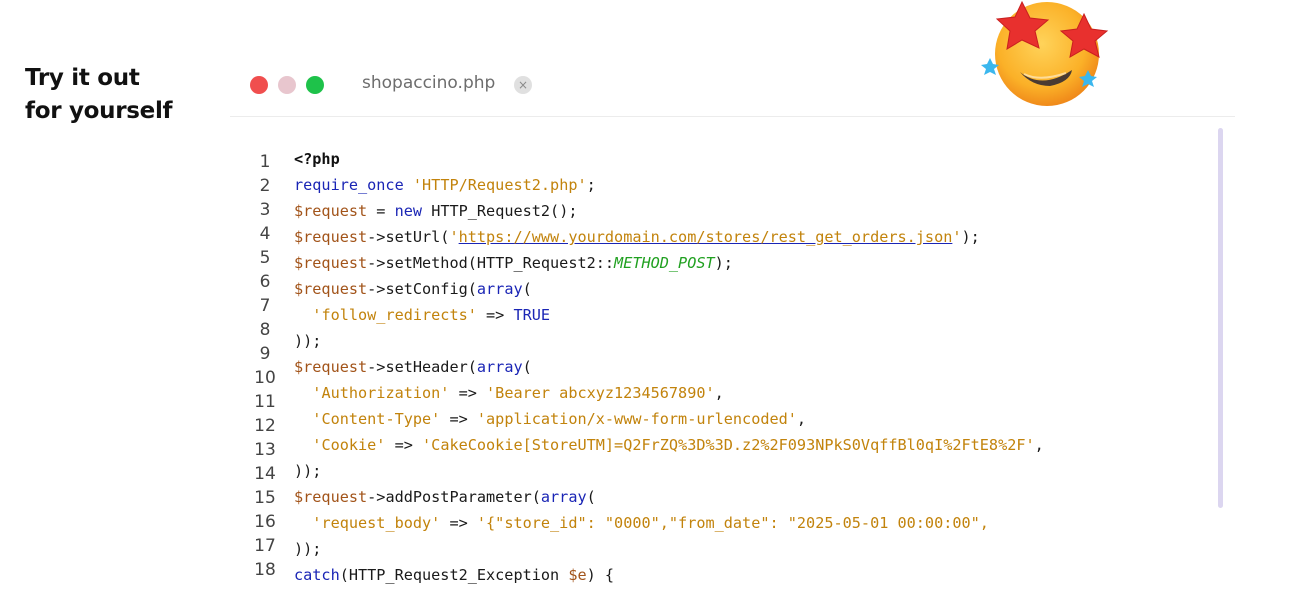 This screenshot has height=616, width=1300. Describe the element at coordinates (315, 85) in the screenshot. I see `maximize-window-icon` at that location.